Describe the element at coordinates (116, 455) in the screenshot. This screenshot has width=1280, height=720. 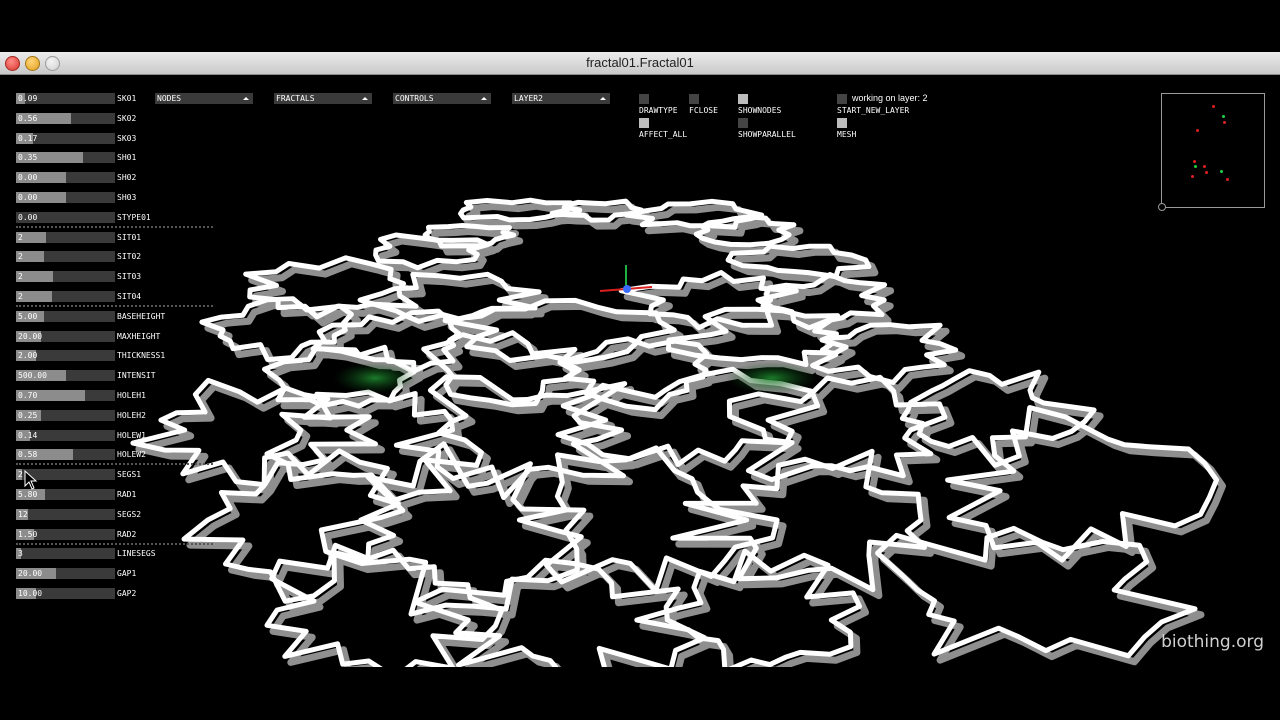
I see `slider-holew2: 0.58 HOLEW2` at that location.